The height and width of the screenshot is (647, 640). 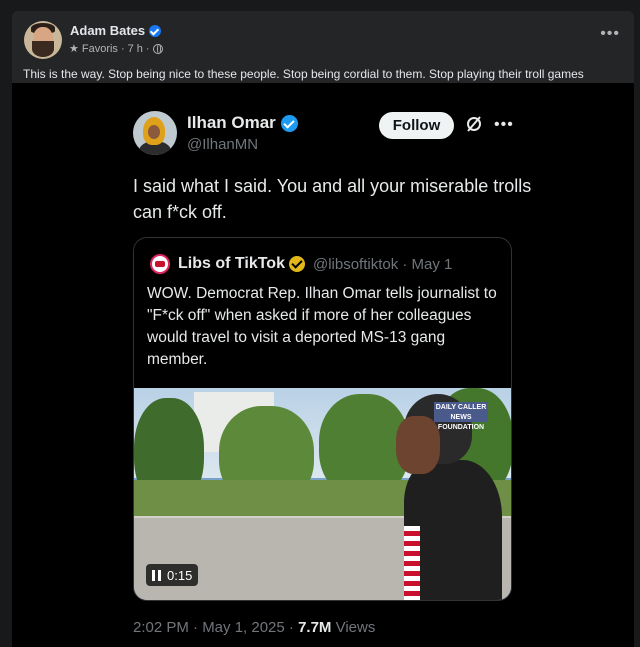 I want to click on globe-icon, so click(x=157, y=48).